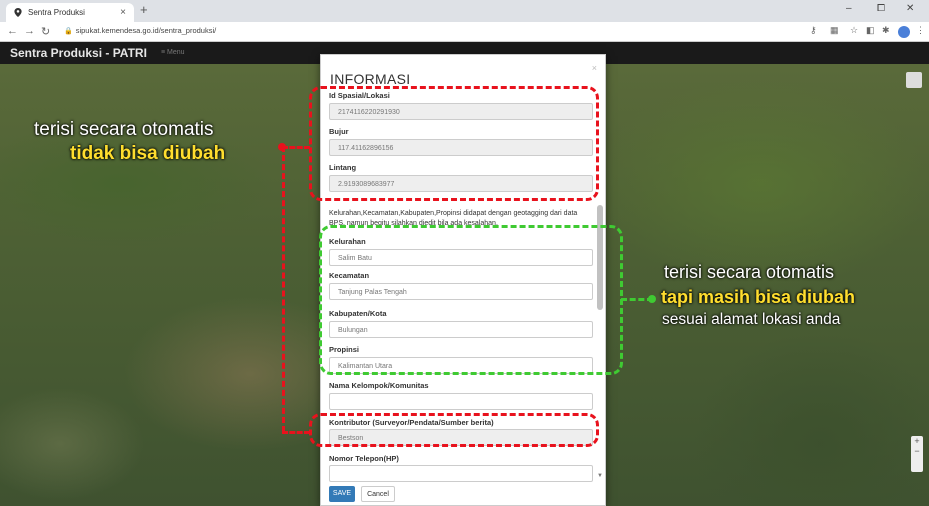 The height and width of the screenshot is (506, 929). What do you see at coordinates (124, 129) in the screenshot?
I see `annotation-left-line1: terisi secara otomatis` at bounding box center [124, 129].